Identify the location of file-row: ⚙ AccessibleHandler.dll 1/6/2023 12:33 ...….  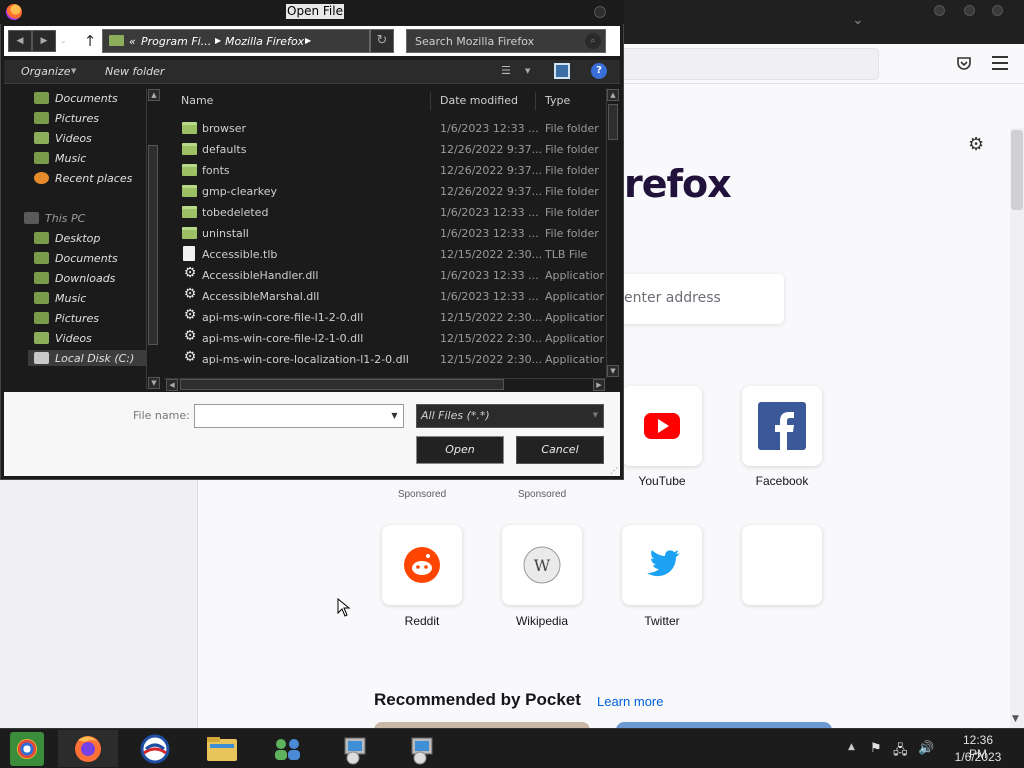
(391, 275).